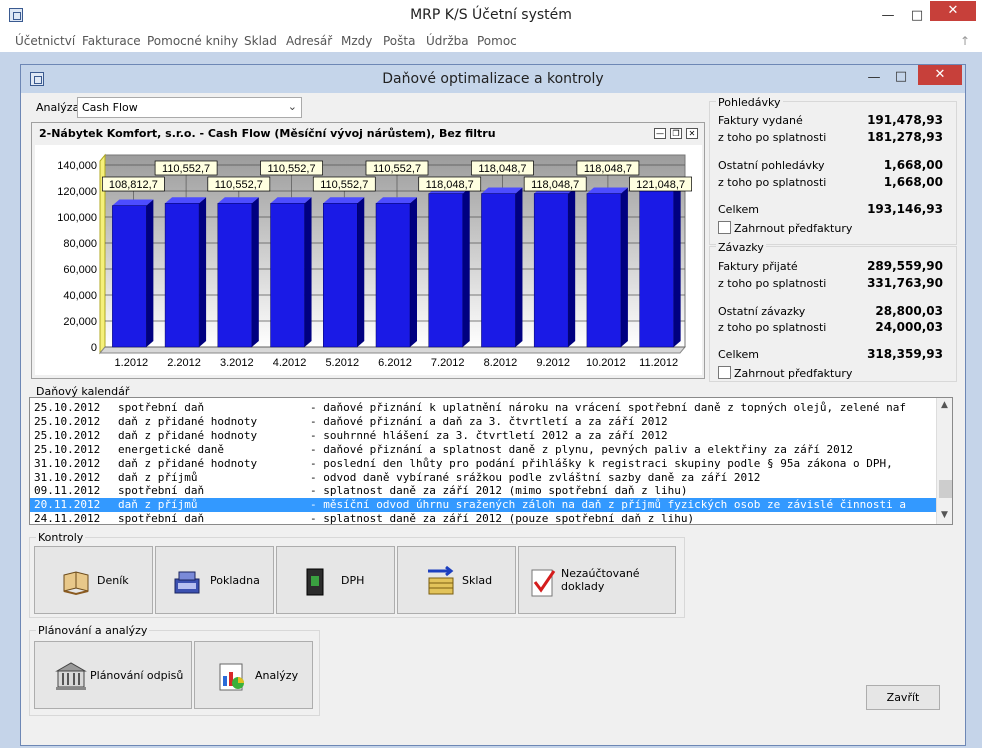  What do you see at coordinates (67, 518) in the screenshot?
I see `calendar-date: 24.11.2012` at bounding box center [67, 518].